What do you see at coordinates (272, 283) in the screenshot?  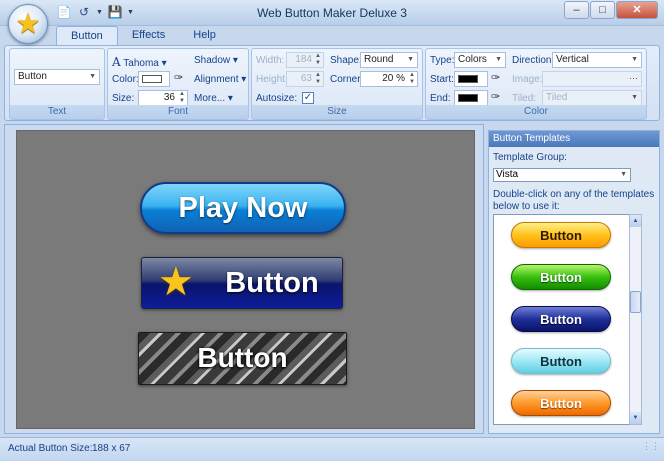 I see `preview-button-label: Button` at bounding box center [272, 283].